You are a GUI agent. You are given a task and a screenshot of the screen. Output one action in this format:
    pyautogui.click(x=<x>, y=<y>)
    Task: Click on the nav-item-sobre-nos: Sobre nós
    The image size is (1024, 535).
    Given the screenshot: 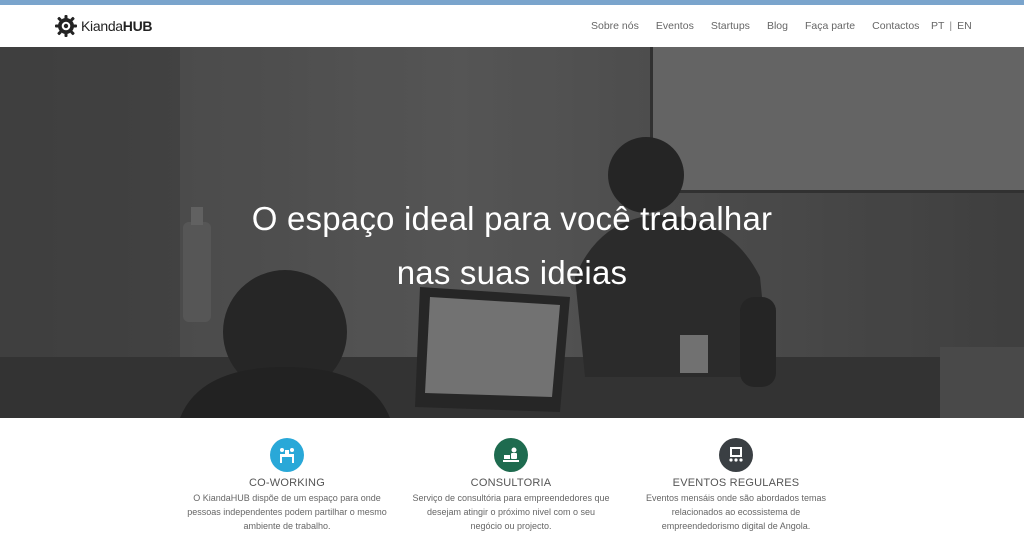 What is the action you would take?
    pyautogui.click(x=615, y=26)
    